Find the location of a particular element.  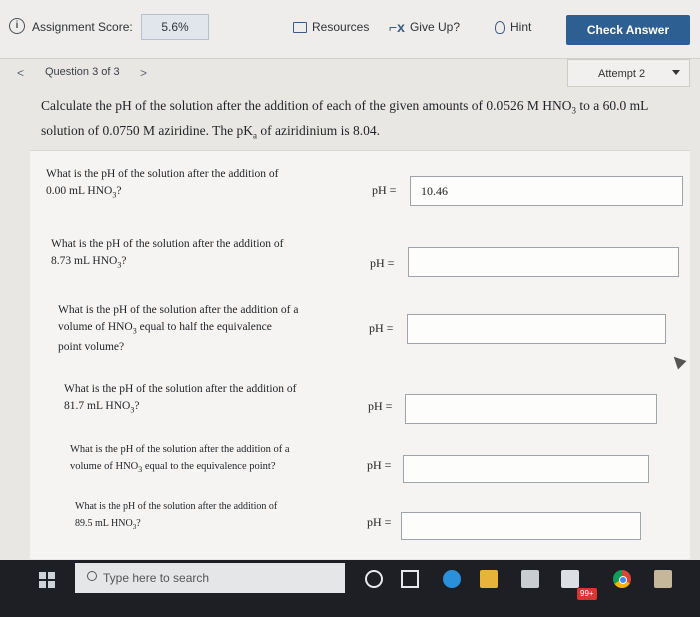

part-1-ph-input: 10.46 is located at coordinates (546, 191).